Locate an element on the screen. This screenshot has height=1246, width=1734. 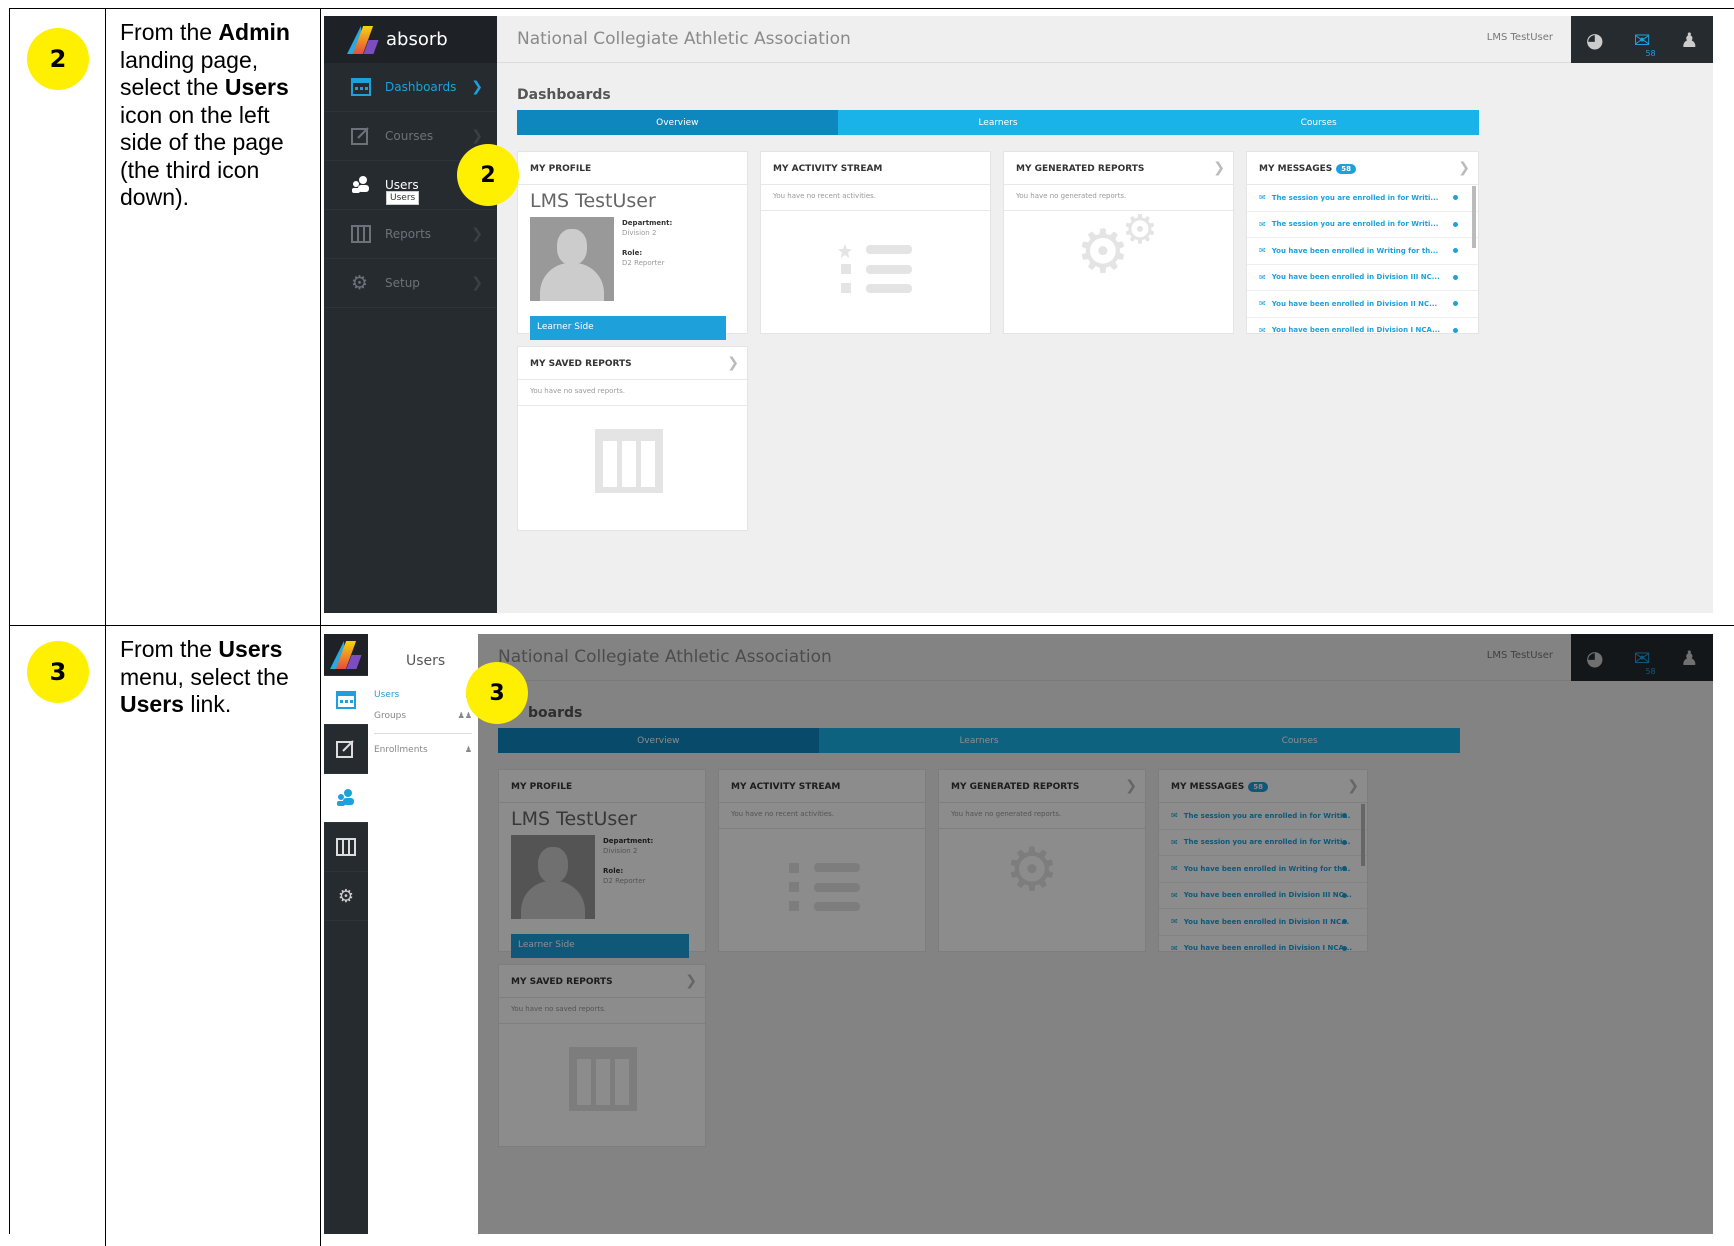
messages-icon: ✉ 58 is located at coordinates (1641, 39).